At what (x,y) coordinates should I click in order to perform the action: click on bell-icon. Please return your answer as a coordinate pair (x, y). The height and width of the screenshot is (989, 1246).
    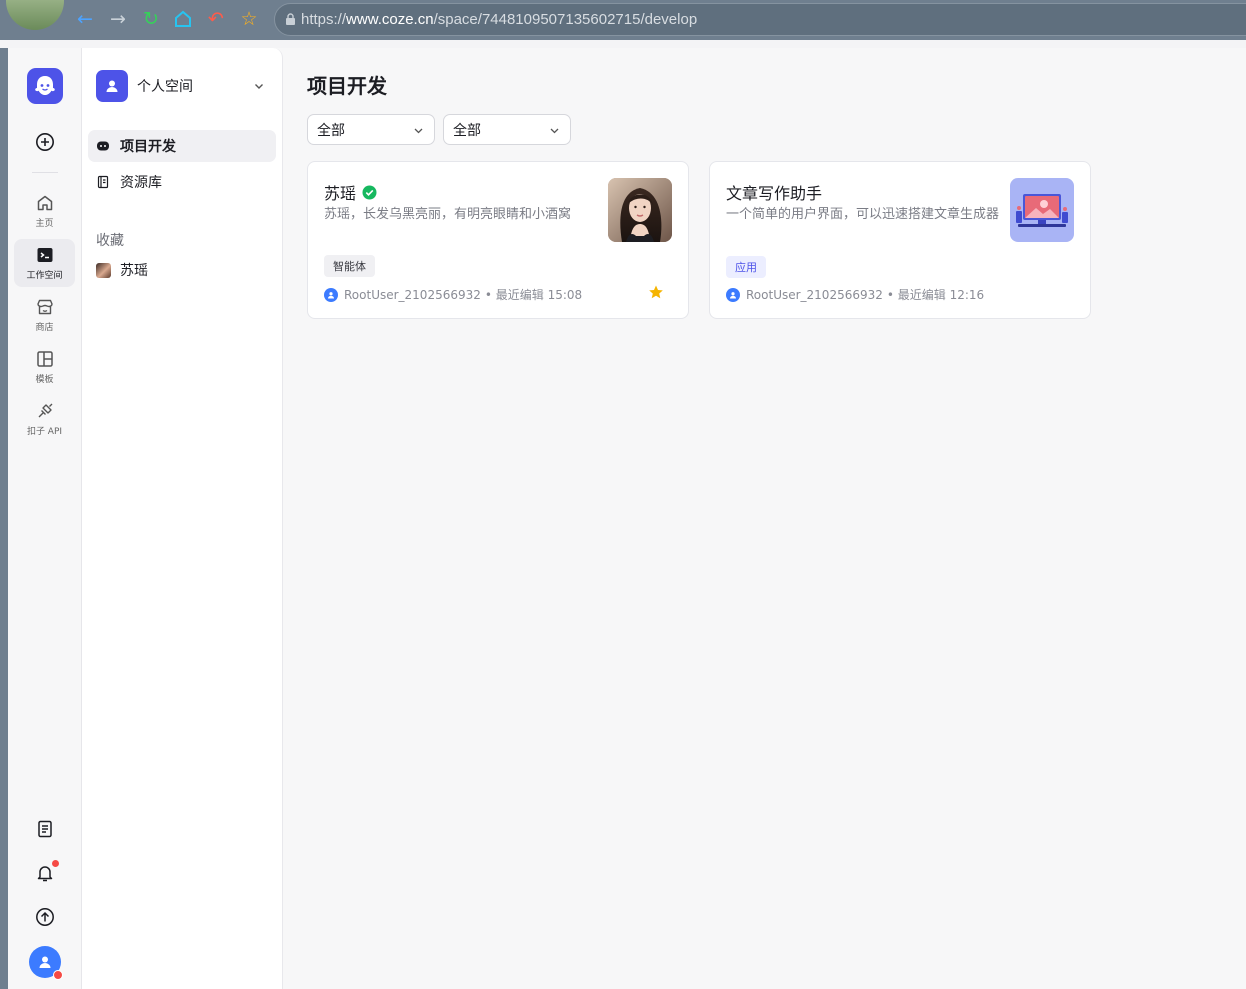
    Looking at the image, I should click on (45, 874).